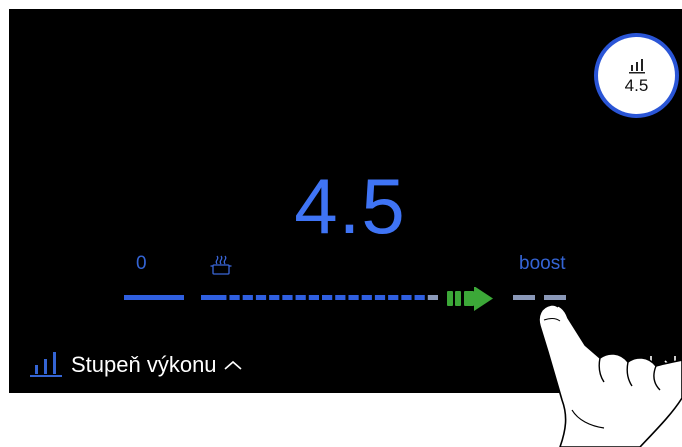 This screenshot has height=447, width=682. What do you see at coordinates (610, 375) in the screenshot?
I see `hand-pointer-icon` at bounding box center [610, 375].